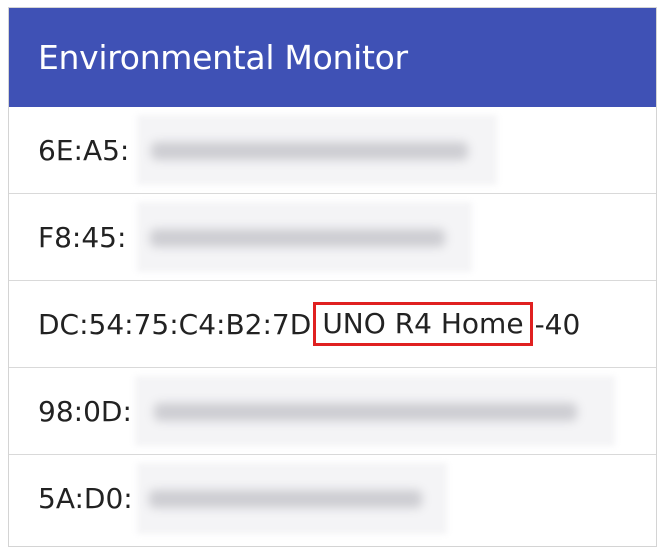  Describe the element at coordinates (423, 324) in the screenshot. I see `device-name-highlighted: UNO R4 Home` at that location.